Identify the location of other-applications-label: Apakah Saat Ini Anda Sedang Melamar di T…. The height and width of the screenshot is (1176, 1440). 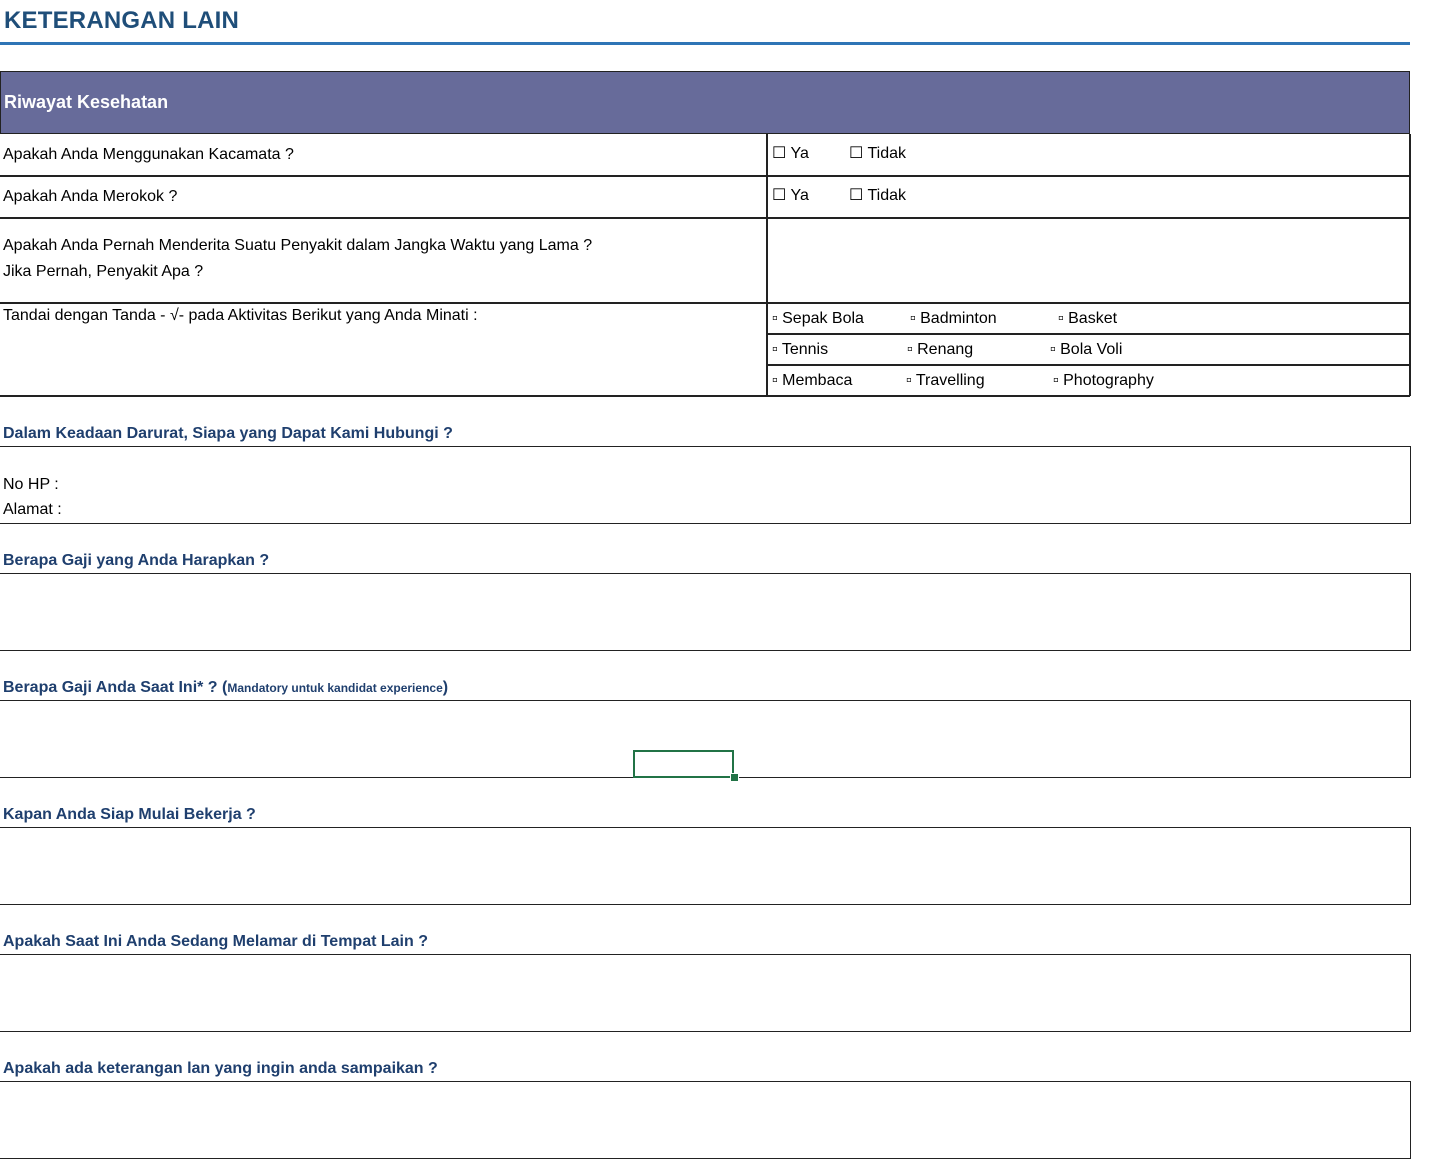
(215, 941).